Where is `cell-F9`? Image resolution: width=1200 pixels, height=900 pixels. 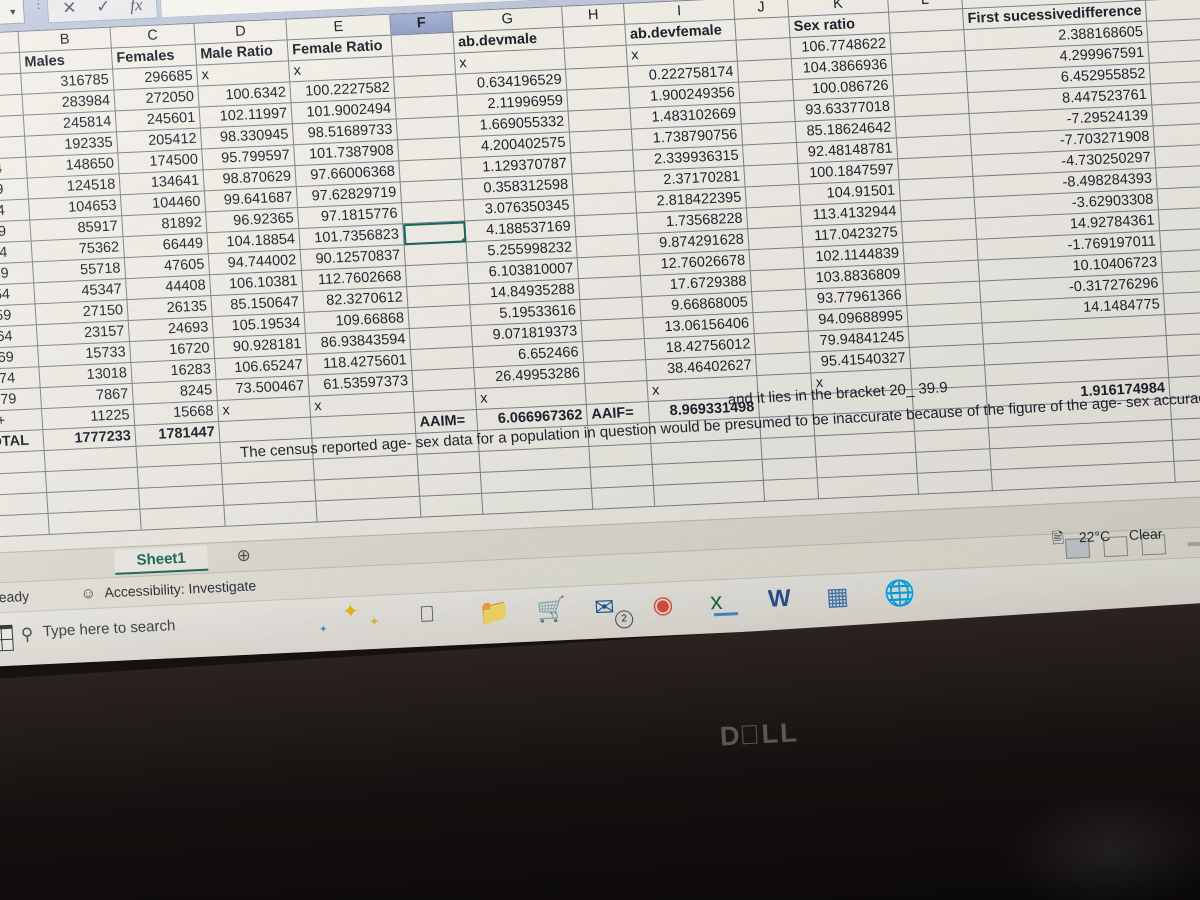 cell-F9 is located at coordinates (433, 211).